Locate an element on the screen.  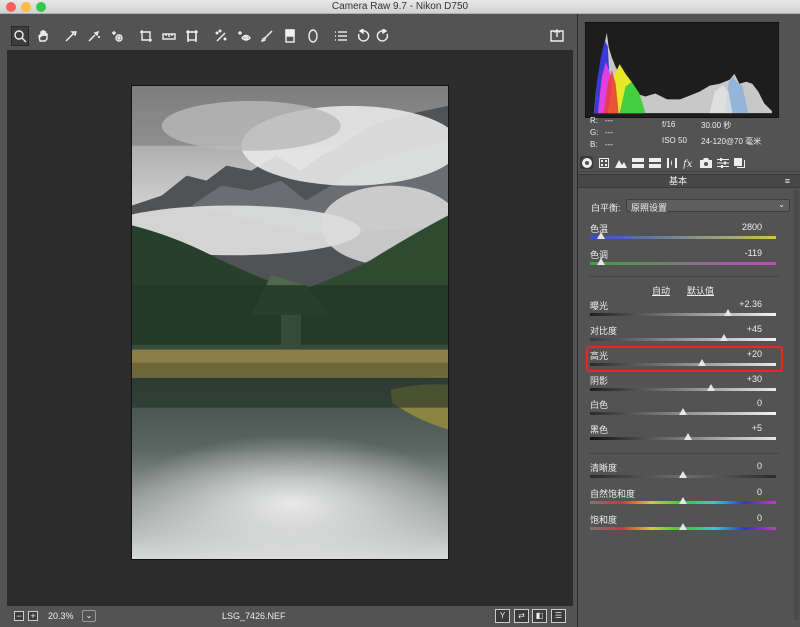
transform-icon is located at coordinates (192, 36).